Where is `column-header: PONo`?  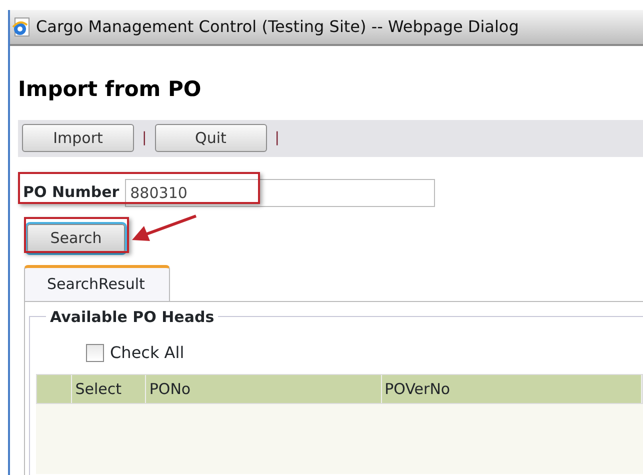 column-header: PONo is located at coordinates (264, 389).